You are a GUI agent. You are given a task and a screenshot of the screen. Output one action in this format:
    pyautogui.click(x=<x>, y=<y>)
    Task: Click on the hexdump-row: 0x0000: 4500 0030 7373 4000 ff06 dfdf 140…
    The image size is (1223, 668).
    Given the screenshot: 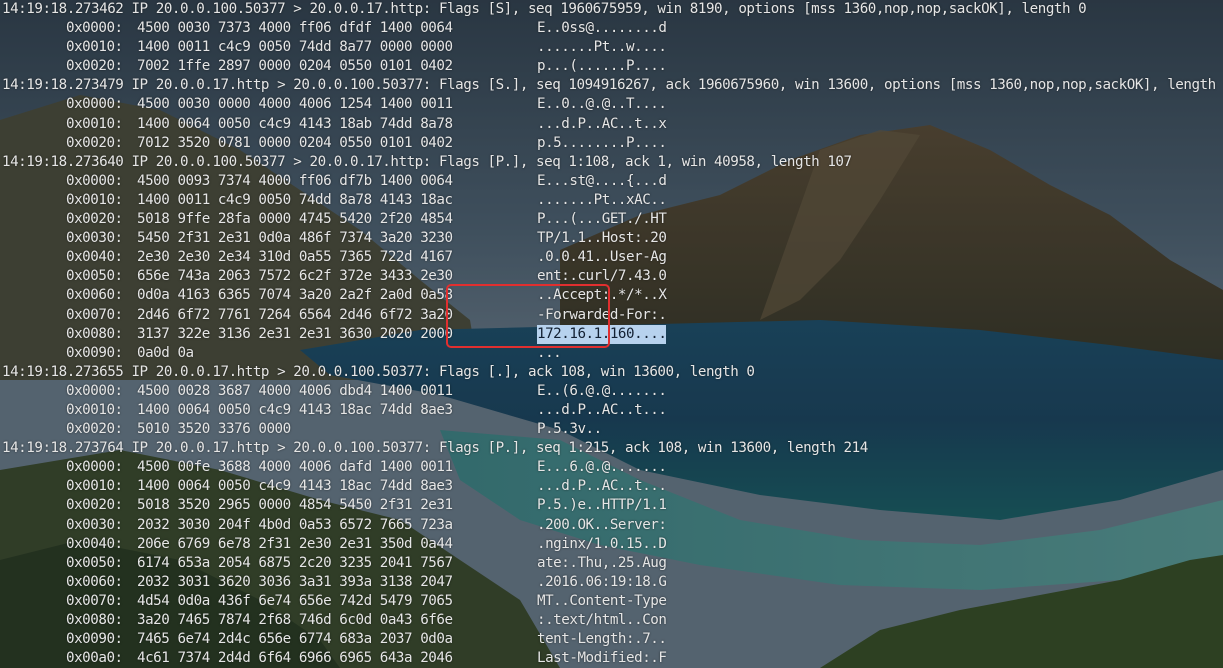 What is the action you would take?
    pyautogui.click(x=611, y=28)
    